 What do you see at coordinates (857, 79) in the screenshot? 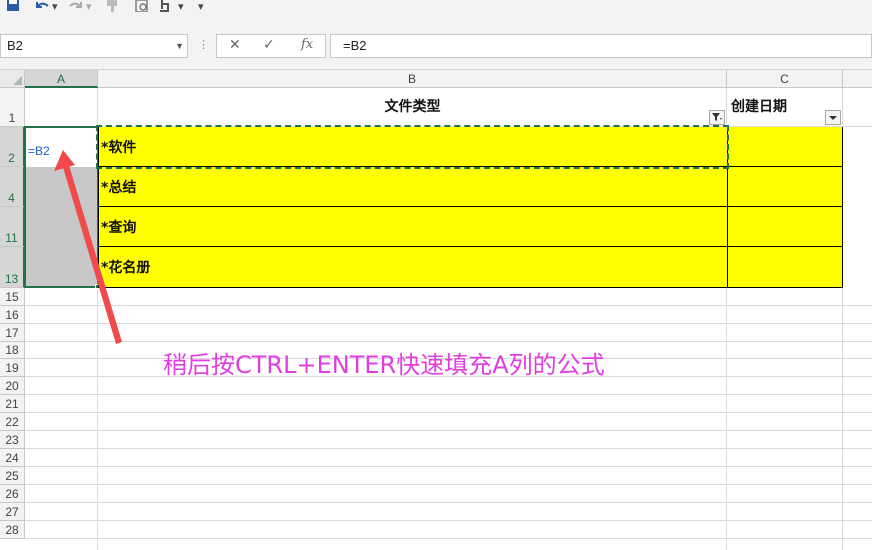
I see `column-header-d` at bounding box center [857, 79].